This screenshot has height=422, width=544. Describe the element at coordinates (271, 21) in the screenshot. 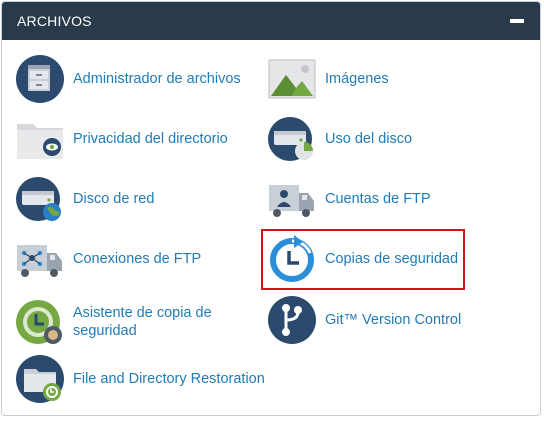

I see `panel-header: ARCHIVOS` at that location.